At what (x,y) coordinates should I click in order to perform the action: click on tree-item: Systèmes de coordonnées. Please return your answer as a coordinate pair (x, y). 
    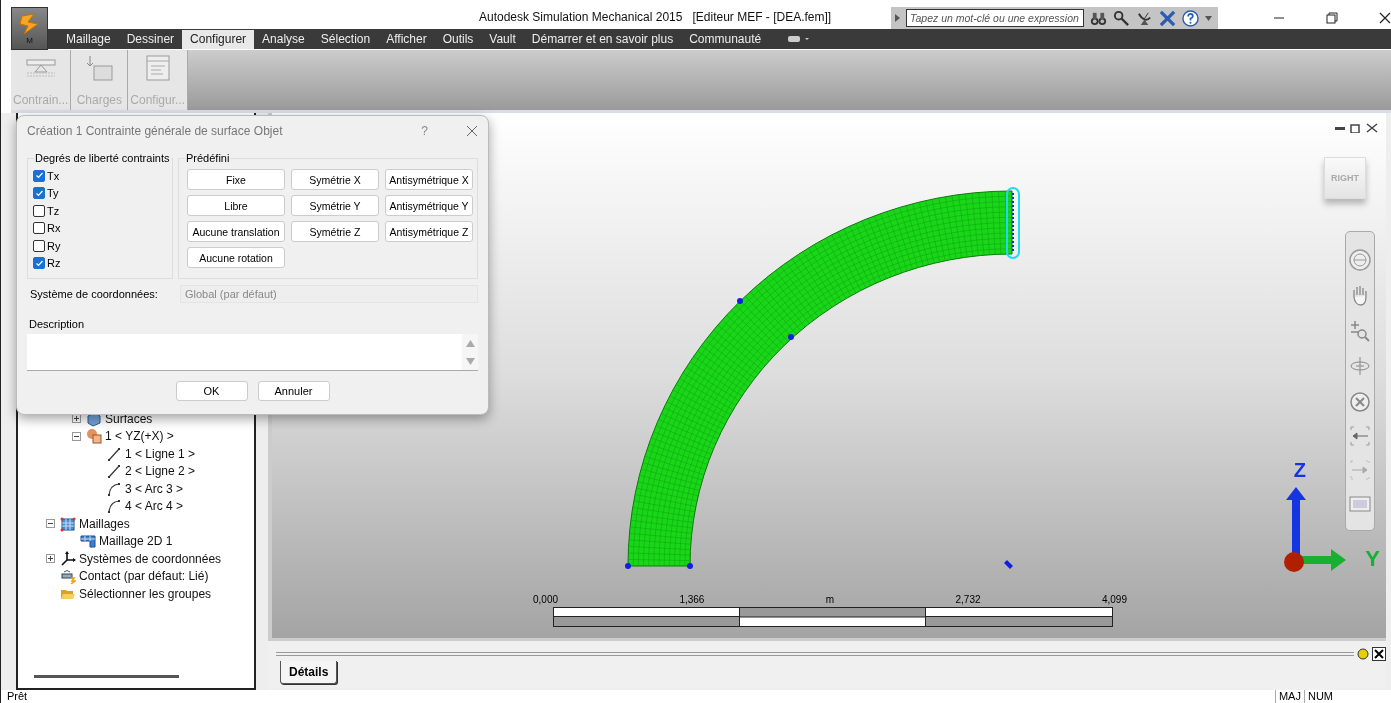
    Looking at the image, I should click on (150, 558).